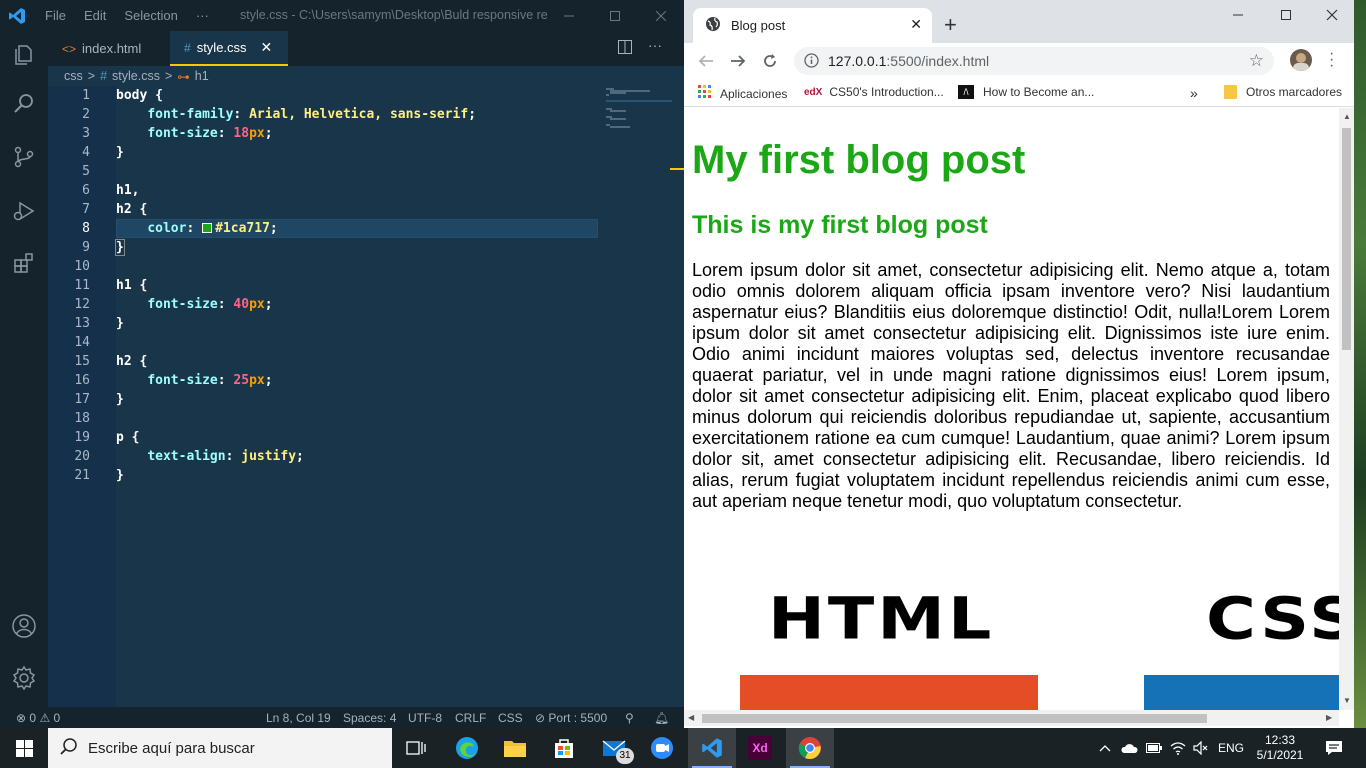 The height and width of the screenshot is (768, 1366). I want to click on line-ending: CRLF, so click(470, 718).